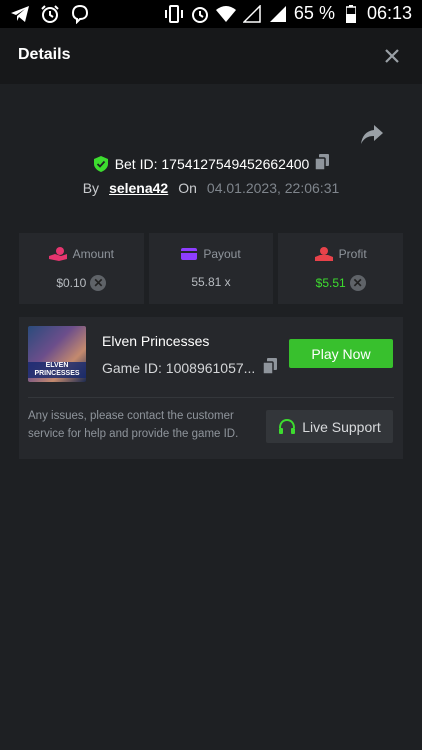  I want to click on status-left-icons, so click(50, 14).